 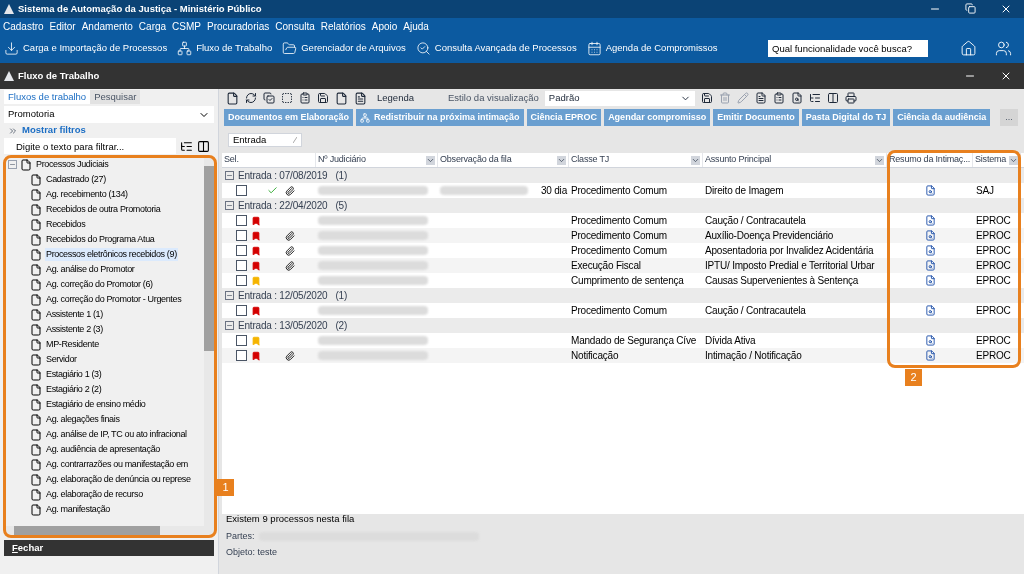 I want to click on toolbar-button: Fluxo de Trabalho, so click(x=225, y=48).